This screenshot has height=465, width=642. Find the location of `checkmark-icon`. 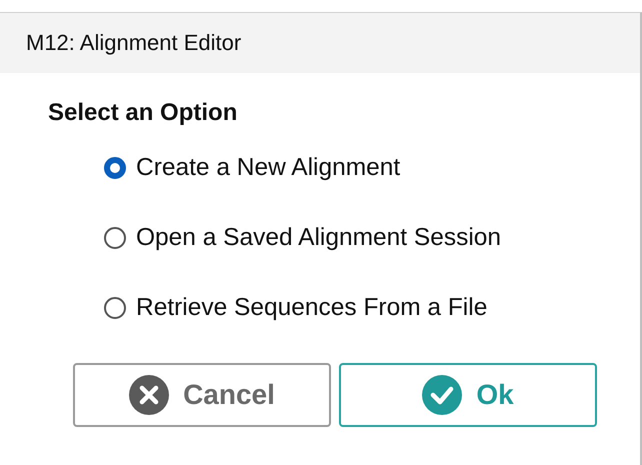

checkmark-icon is located at coordinates (442, 395).